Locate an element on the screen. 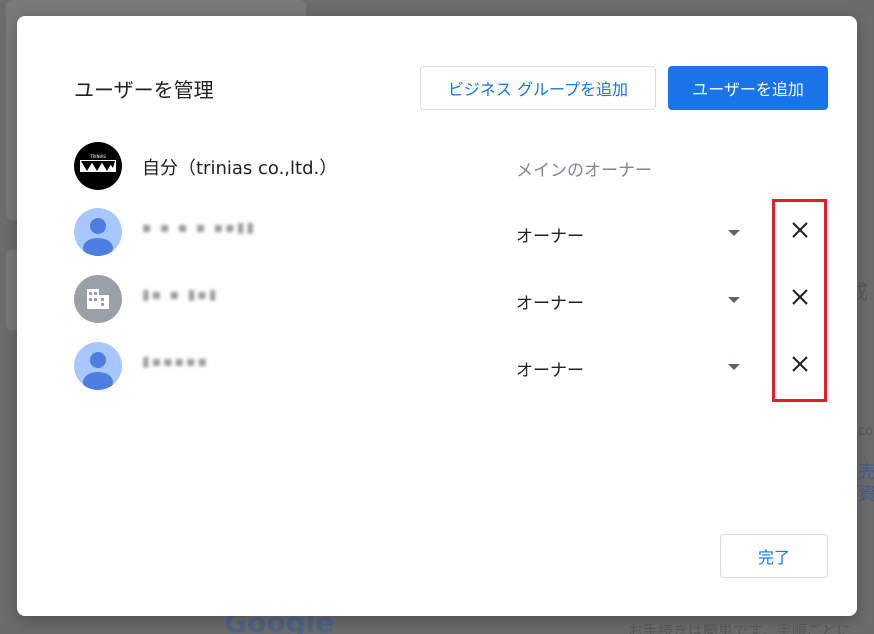  trinias-logo-icon: TRINIAS is located at coordinates (98, 166).